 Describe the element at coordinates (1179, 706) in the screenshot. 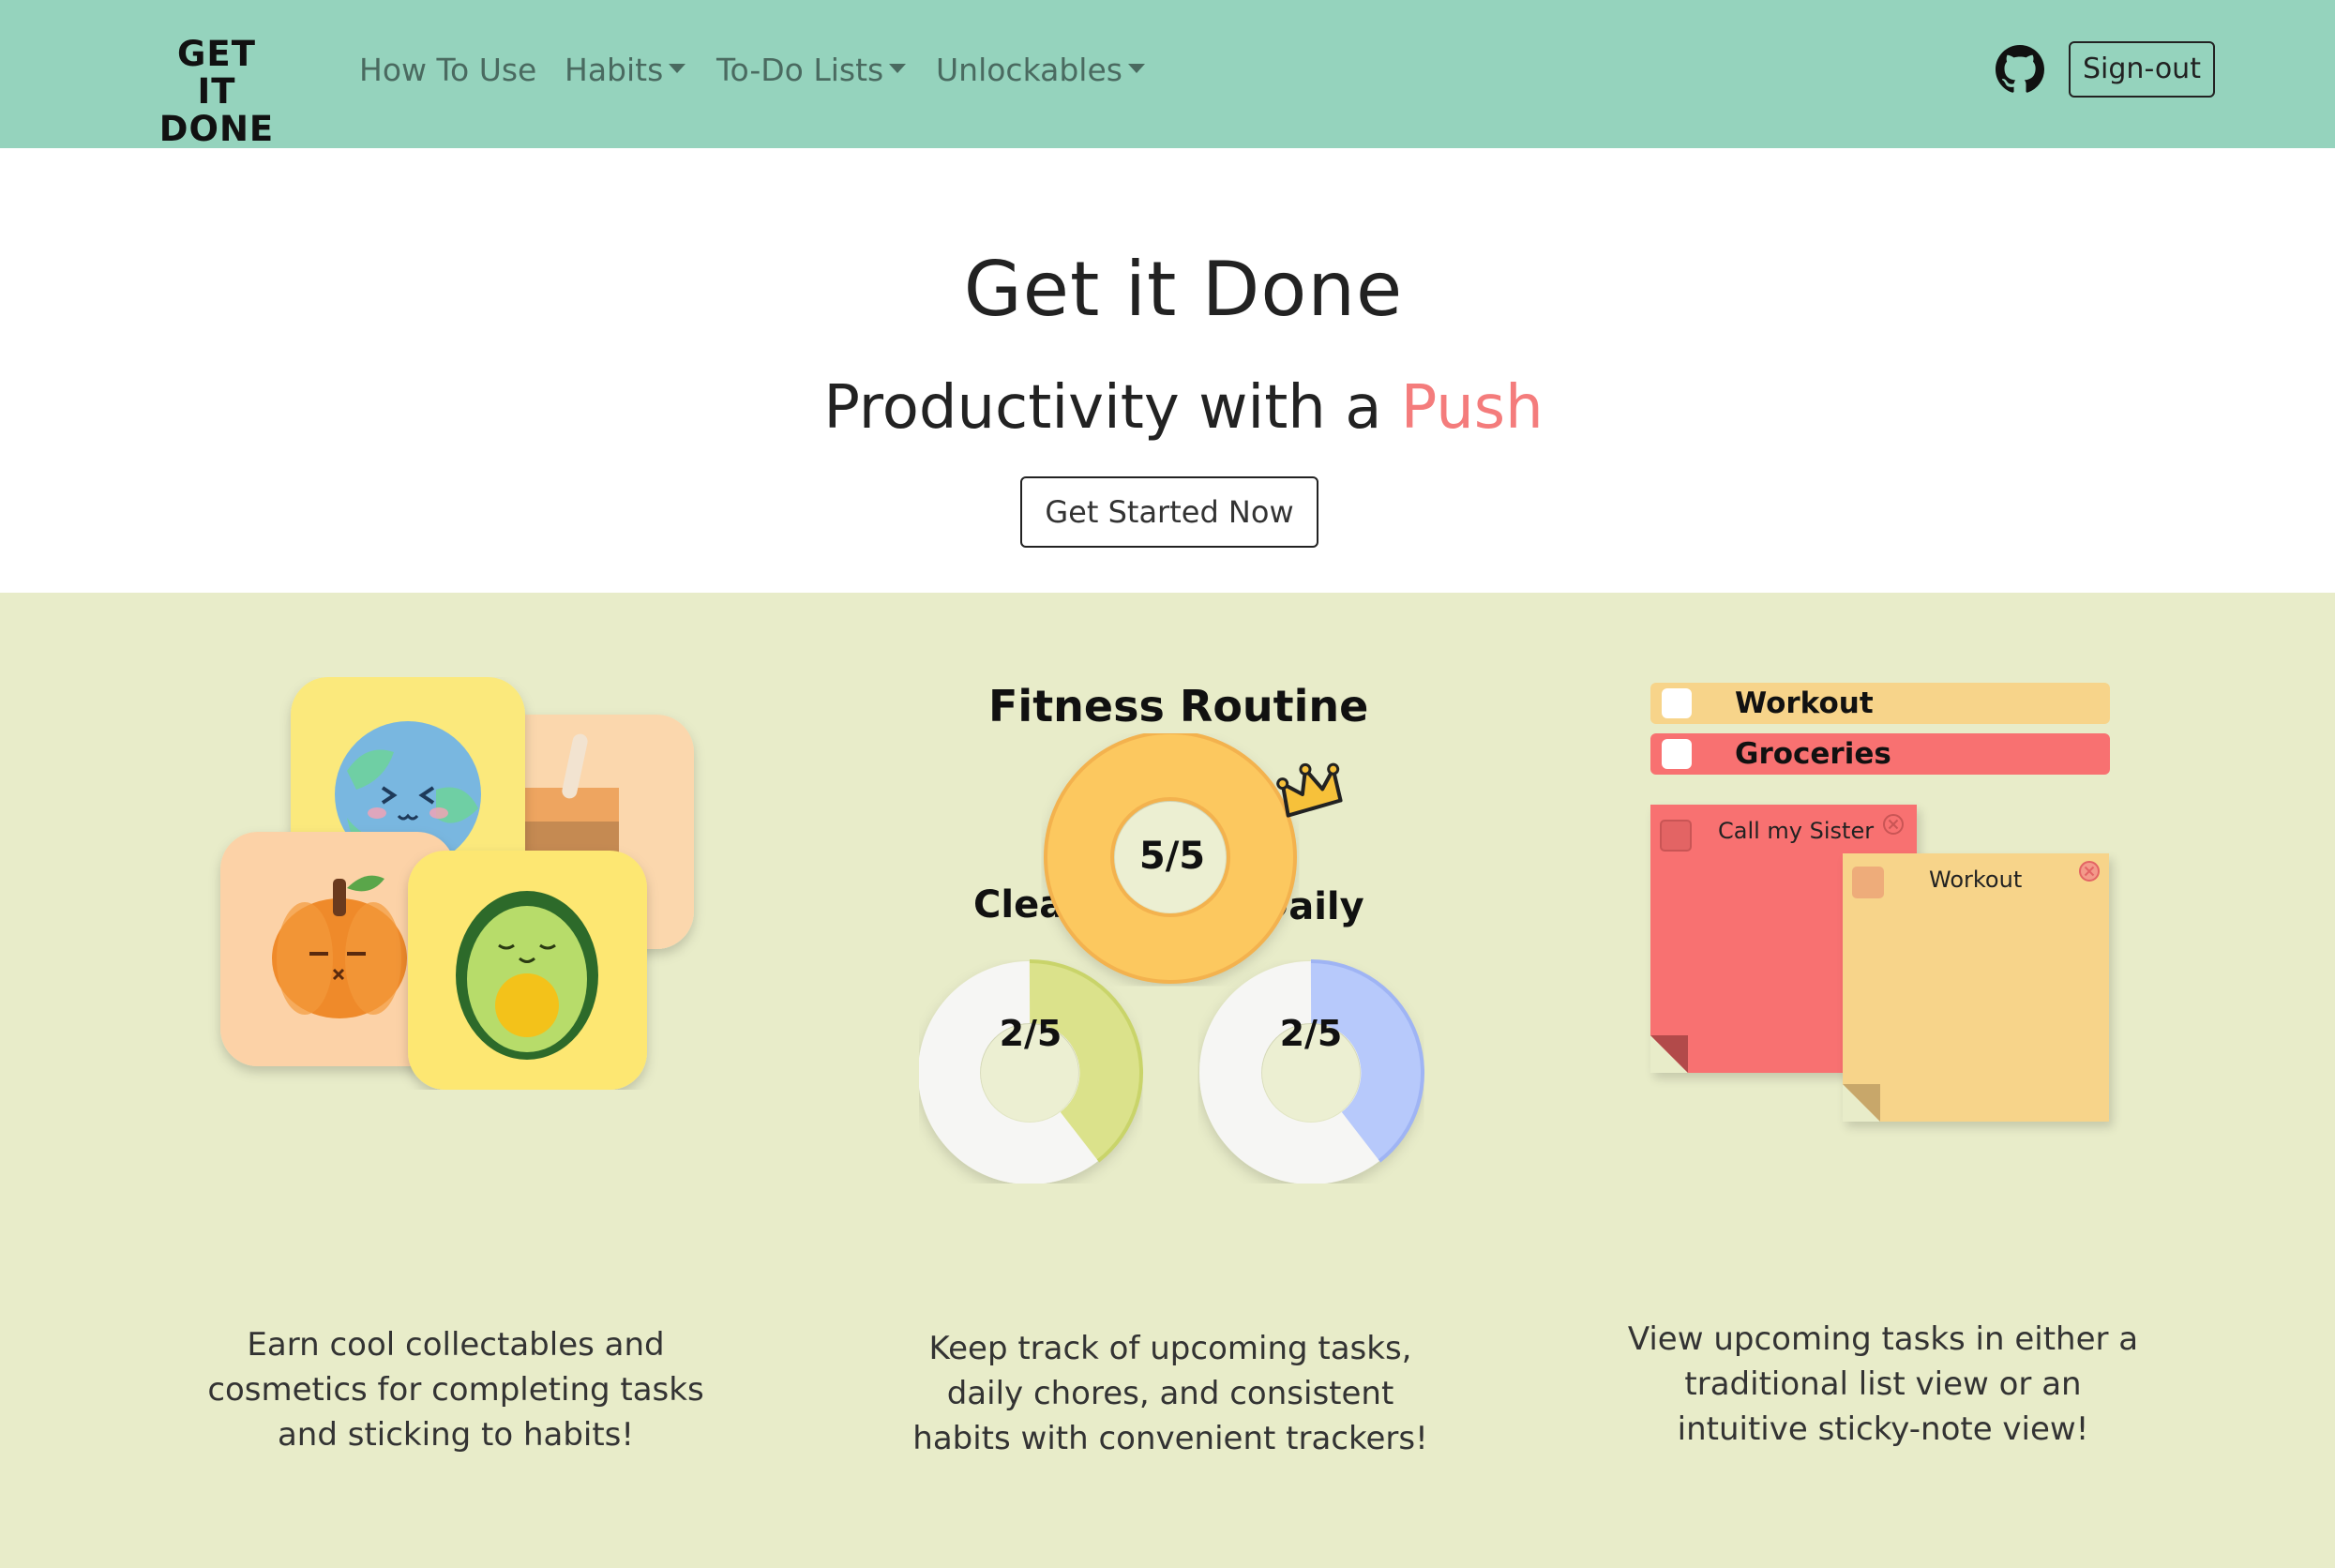

I see `routine-title: Fitness Routine` at that location.